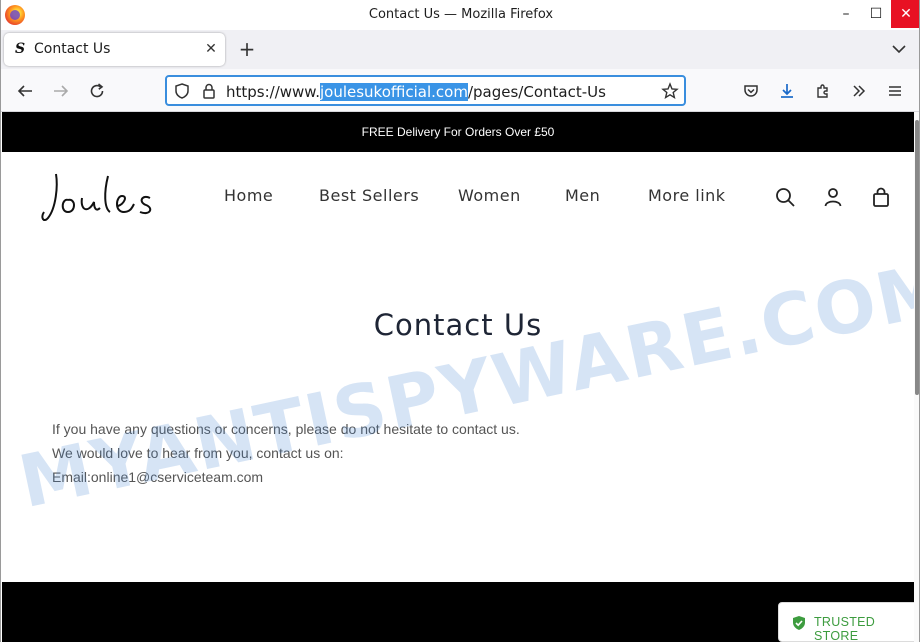  Describe the element at coordinates (895, 91) in the screenshot. I see `hamburger-menu-icon` at that location.